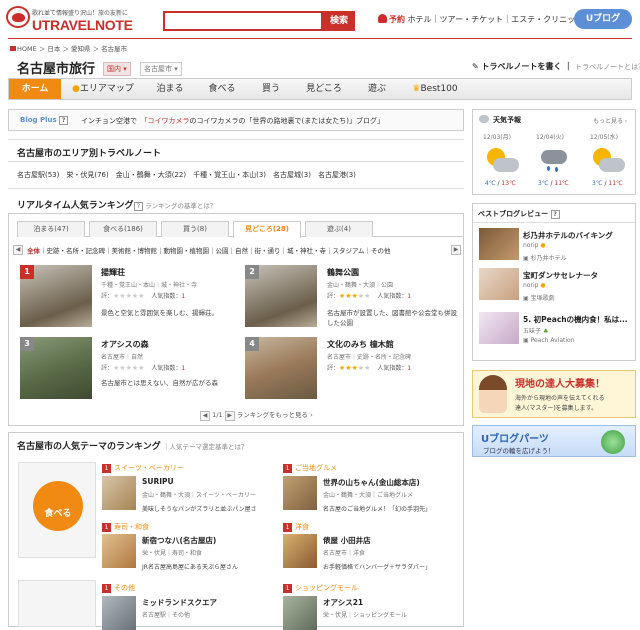 This screenshot has width=640, height=630. Describe the element at coordinates (81, 49) in the screenshot. I see `breadcrumb-aichi: 愛知県` at that location.